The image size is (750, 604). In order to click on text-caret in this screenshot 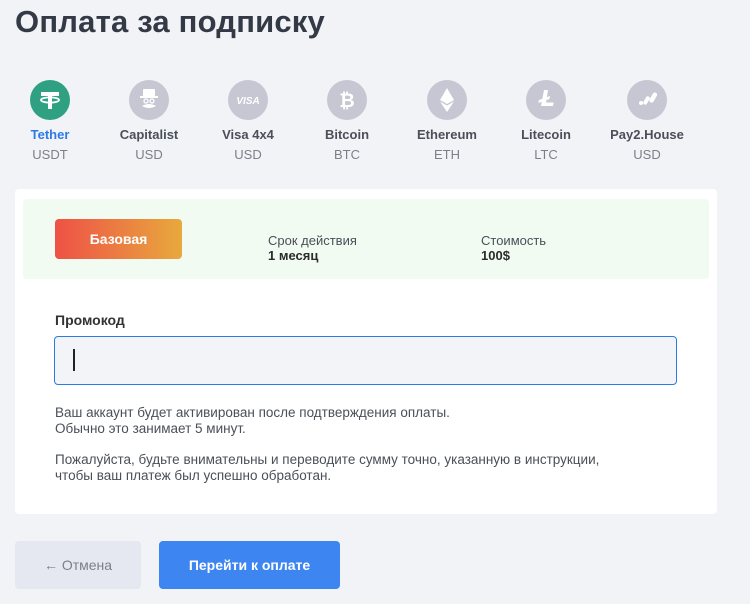, I will do `click(74, 360)`.